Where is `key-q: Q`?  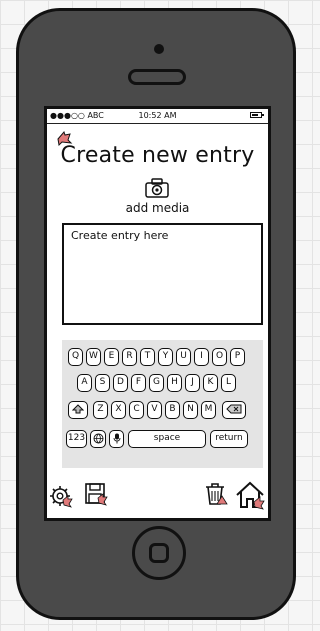 key-q: Q is located at coordinates (75, 357).